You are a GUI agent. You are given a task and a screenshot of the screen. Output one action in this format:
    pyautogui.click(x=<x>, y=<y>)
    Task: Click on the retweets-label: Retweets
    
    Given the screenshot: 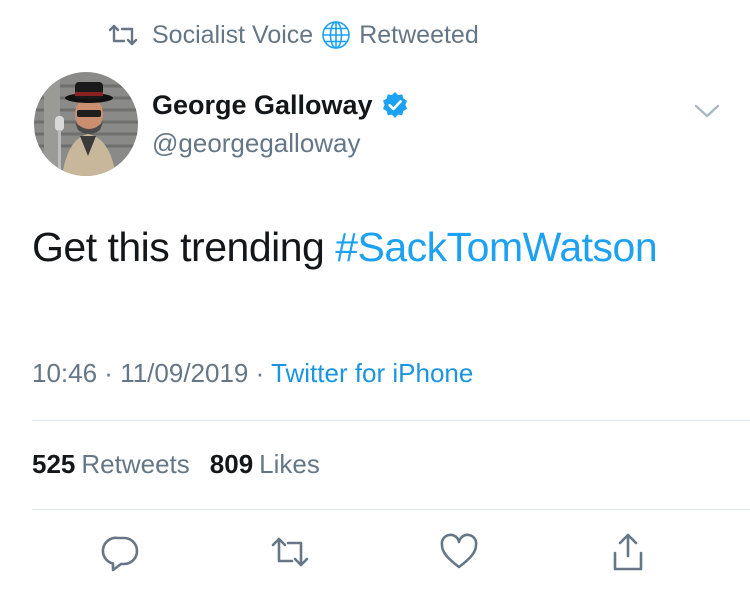 What is the action you would take?
    pyautogui.click(x=135, y=464)
    